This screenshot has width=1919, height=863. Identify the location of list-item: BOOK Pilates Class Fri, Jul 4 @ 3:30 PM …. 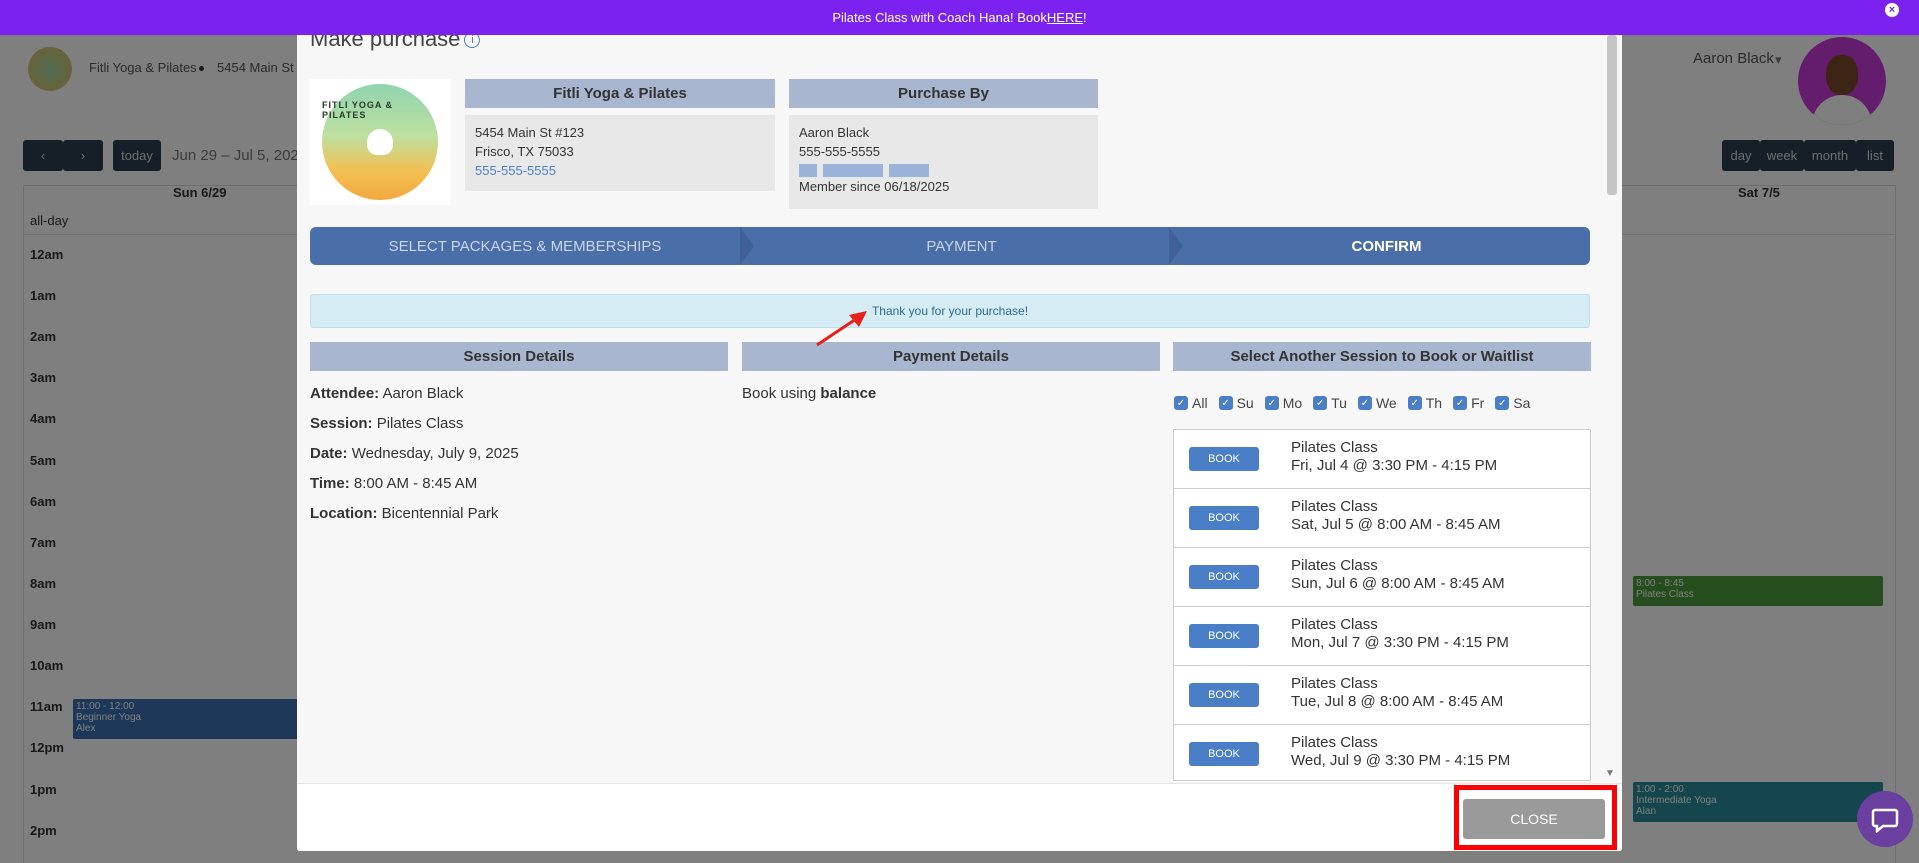
(1382, 459).